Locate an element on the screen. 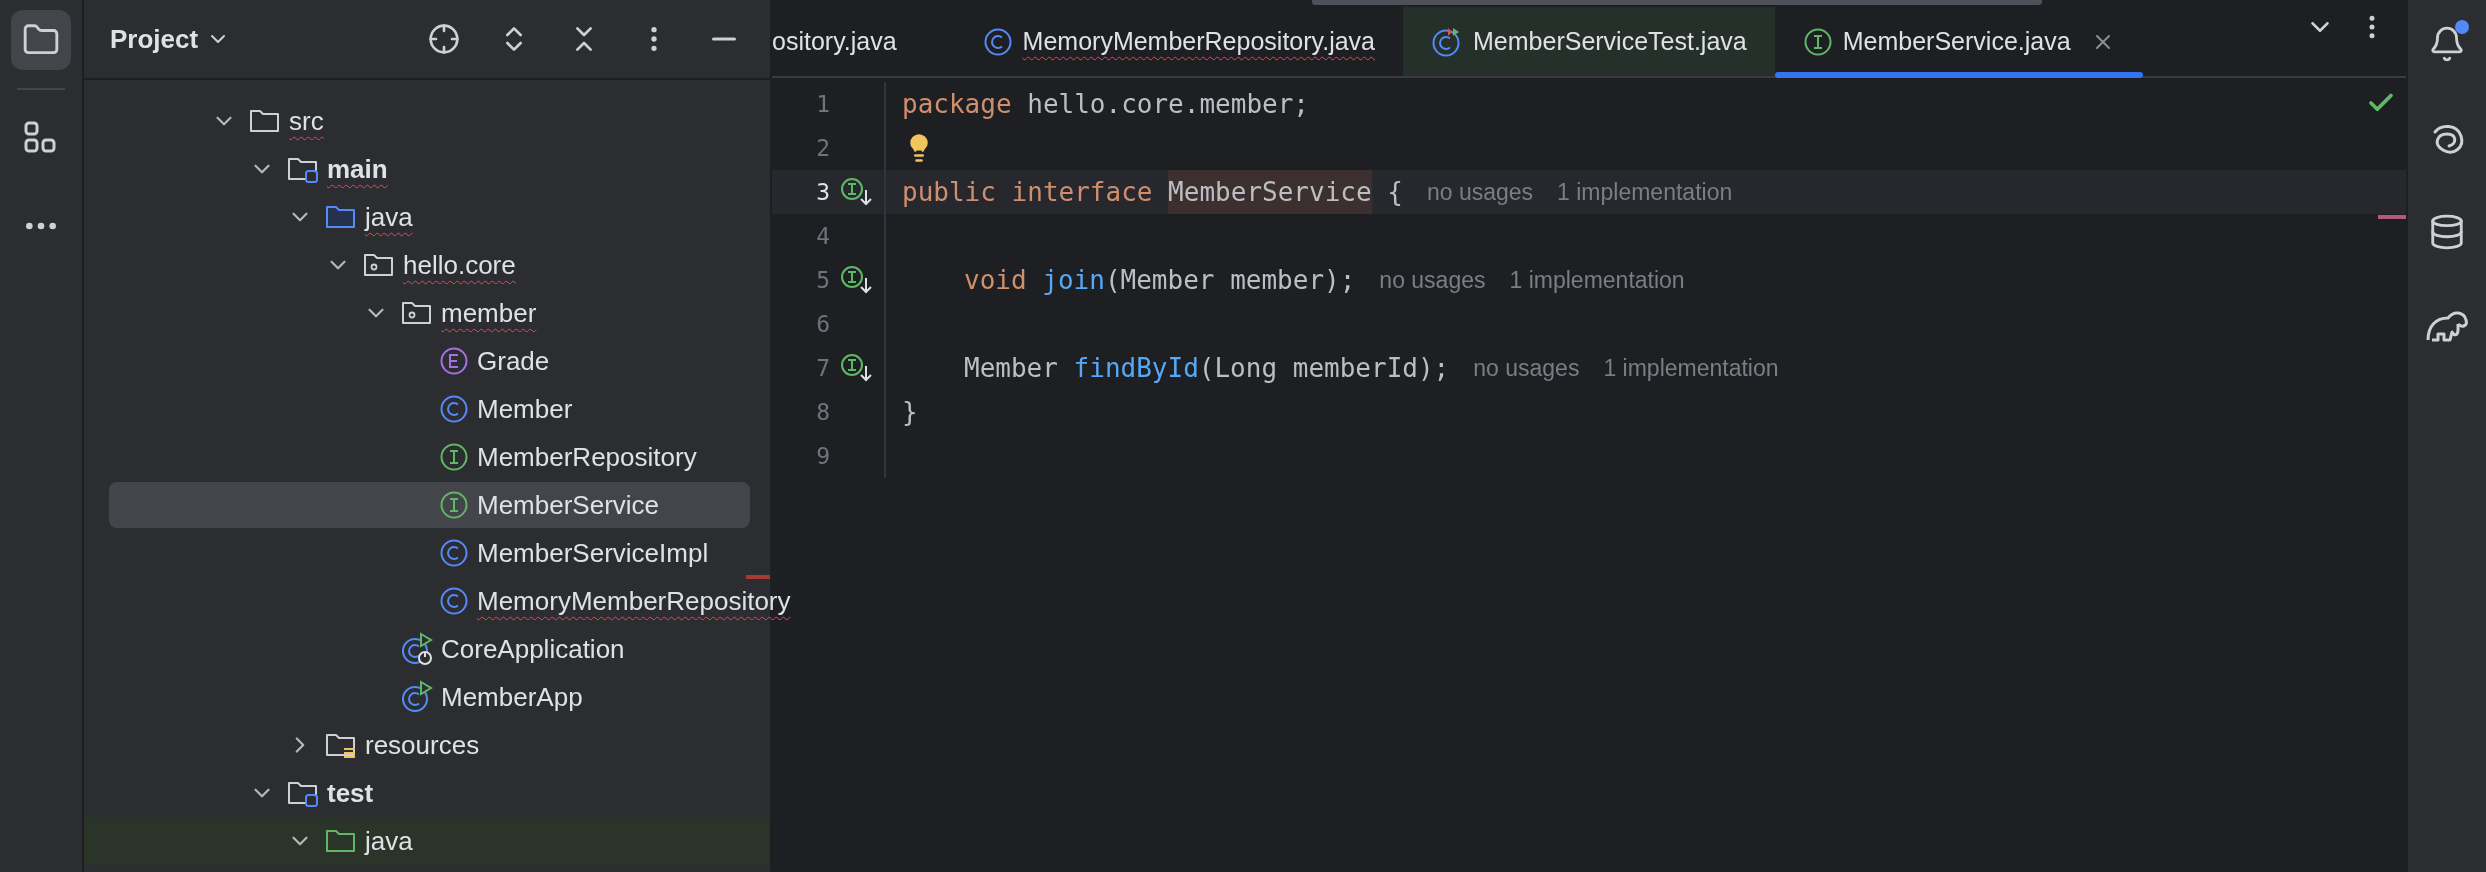 The width and height of the screenshot is (2486, 872). tree-item: main is located at coordinates (429, 169).